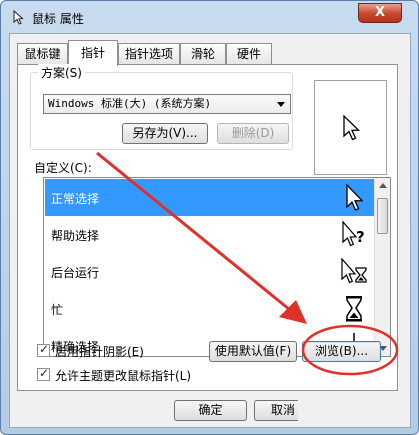 Image resolution: width=419 pixels, height=435 pixels. Describe the element at coordinates (42, 54) in the screenshot. I see `tab-buttons: 鼠标键` at that location.